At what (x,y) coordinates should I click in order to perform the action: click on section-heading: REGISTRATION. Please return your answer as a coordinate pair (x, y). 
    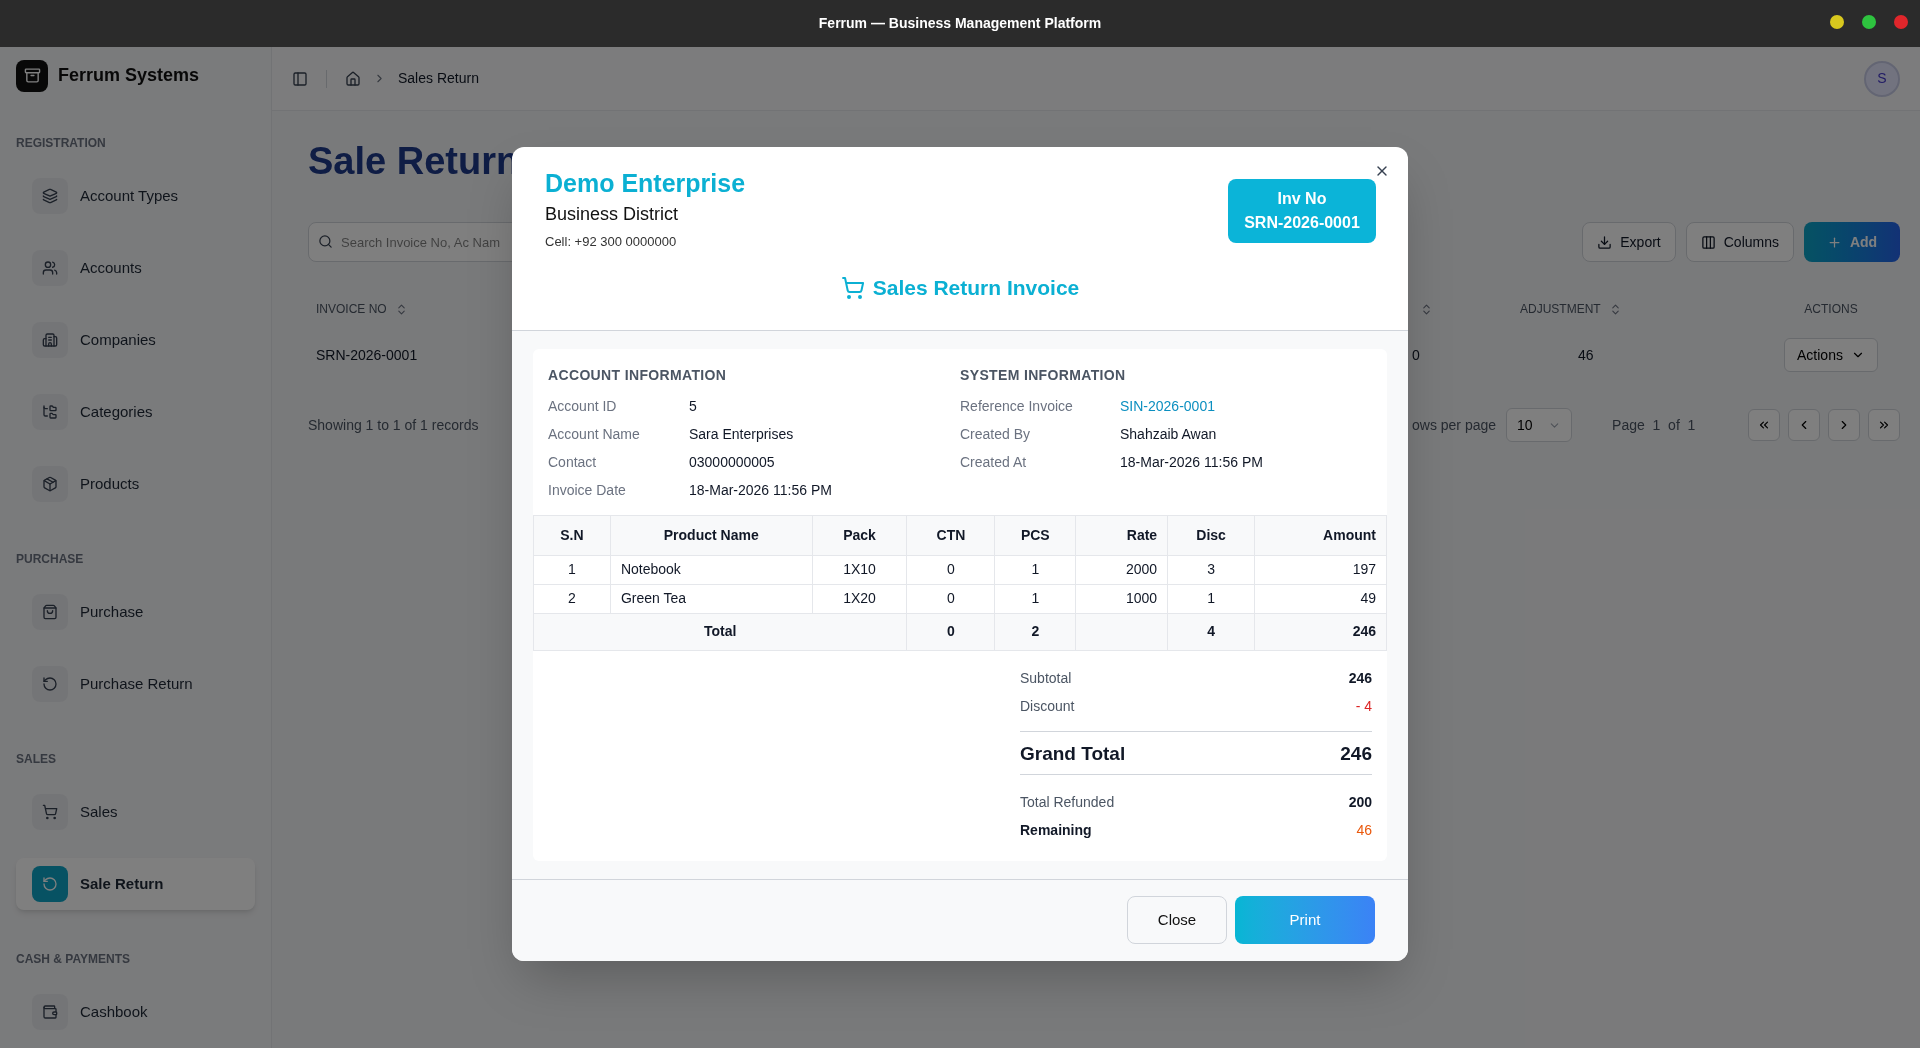
    Looking at the image, I should click on (61, 143).